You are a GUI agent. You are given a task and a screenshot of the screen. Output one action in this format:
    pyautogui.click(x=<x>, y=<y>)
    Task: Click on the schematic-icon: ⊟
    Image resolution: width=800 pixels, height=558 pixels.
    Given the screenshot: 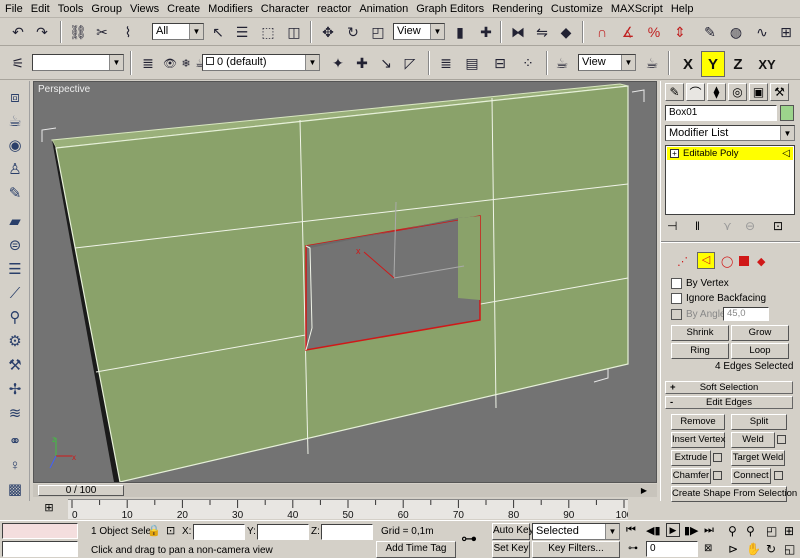 What is the action you would take?
    pyautogui.click(x=500, y=63)
    